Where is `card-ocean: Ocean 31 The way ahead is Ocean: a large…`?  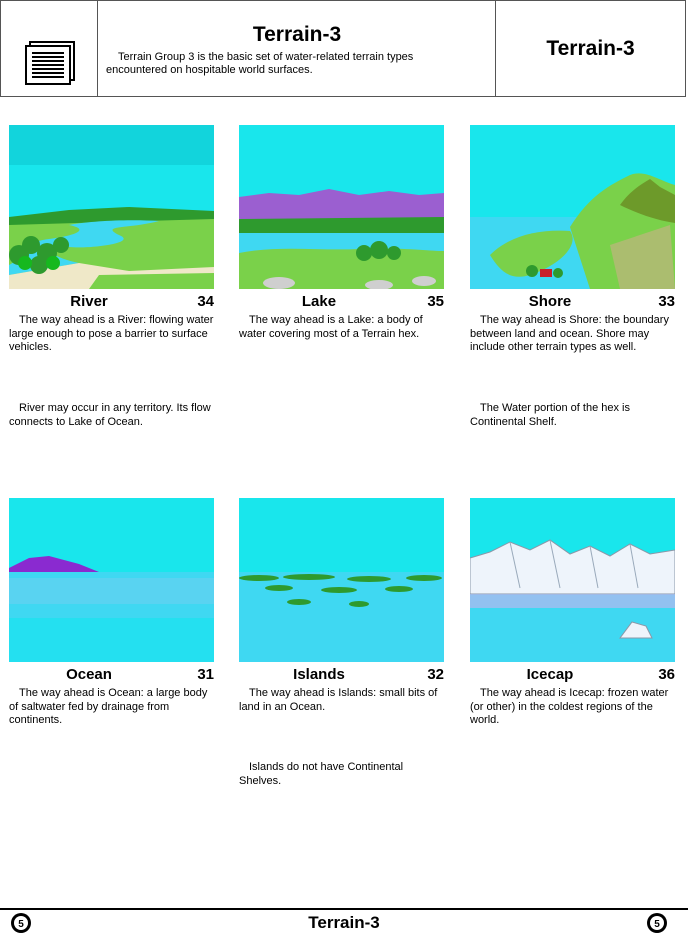 card-ocean: Ocean 31 The way ahead is Ocean: a large… is located at coordinates (111, 613).